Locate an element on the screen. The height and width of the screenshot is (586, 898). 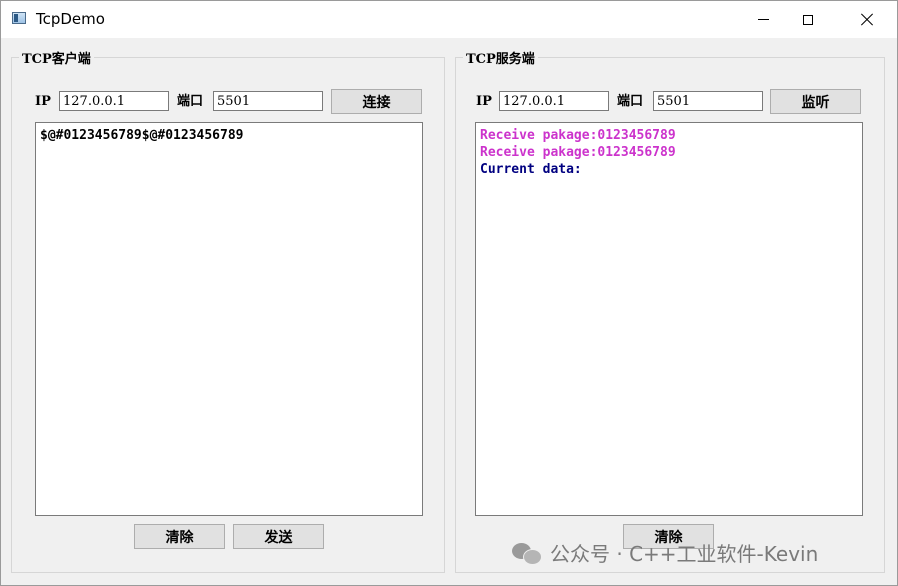
server-group-title: TCP服务端 is located at coordinates (500, 57).